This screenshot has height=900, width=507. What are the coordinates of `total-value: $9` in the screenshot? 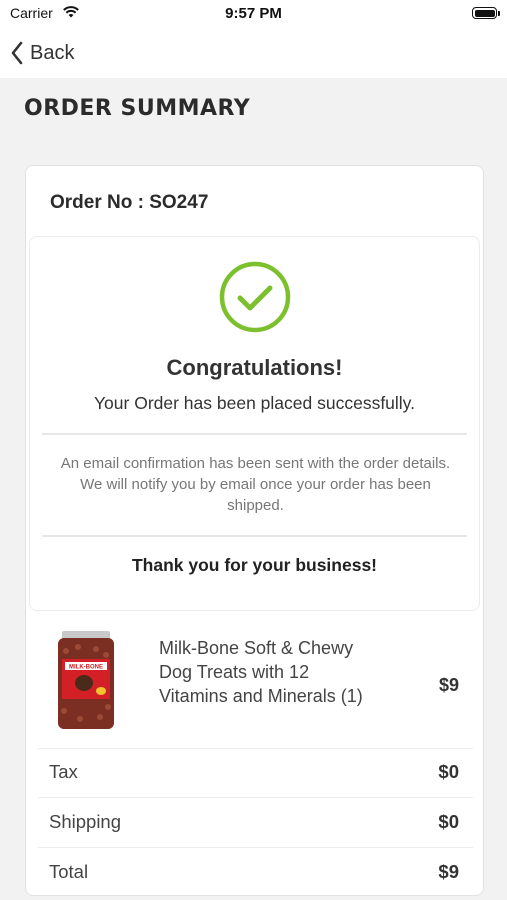 It's located at (448, 871).